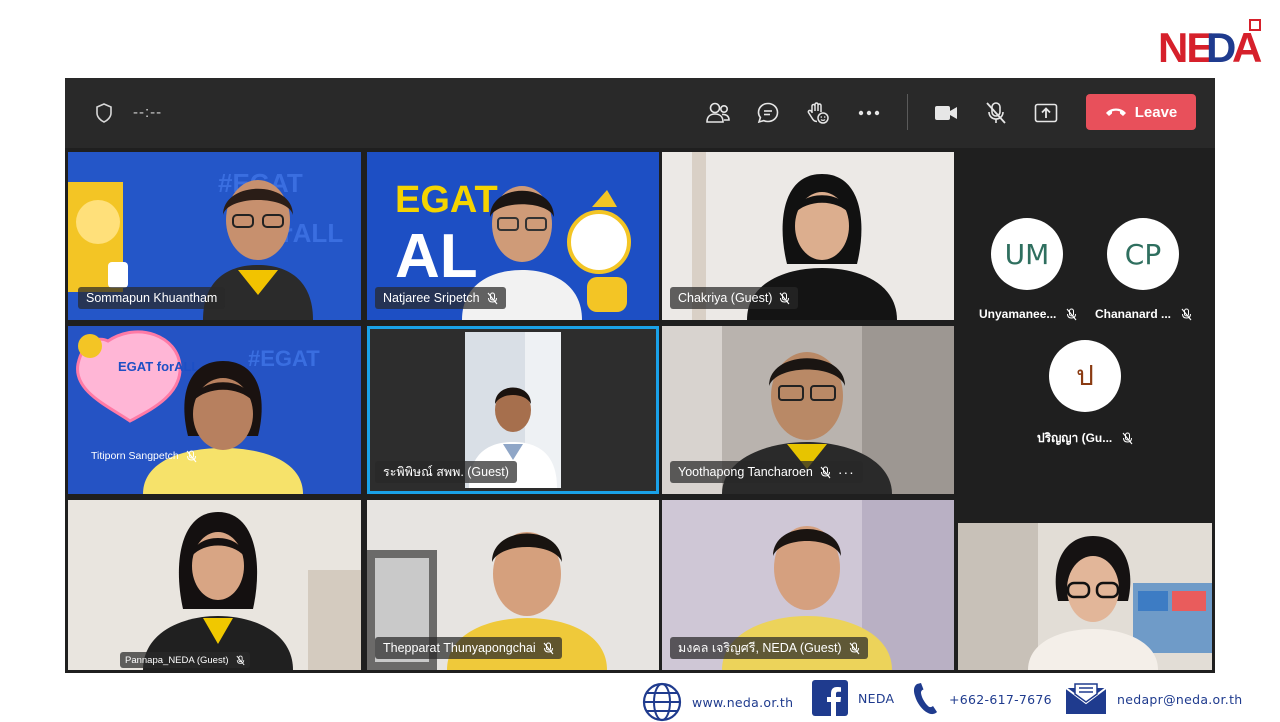  Describe the element at coordinates (1210, 44) in the screenshot. I see `neda-logo: NE D A` at that location.